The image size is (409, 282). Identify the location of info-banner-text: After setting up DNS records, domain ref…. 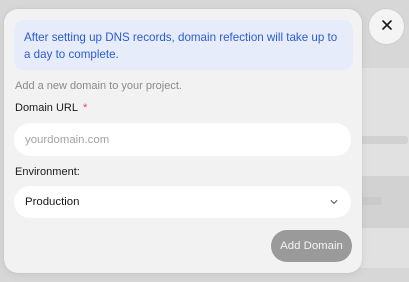
(181, 46).